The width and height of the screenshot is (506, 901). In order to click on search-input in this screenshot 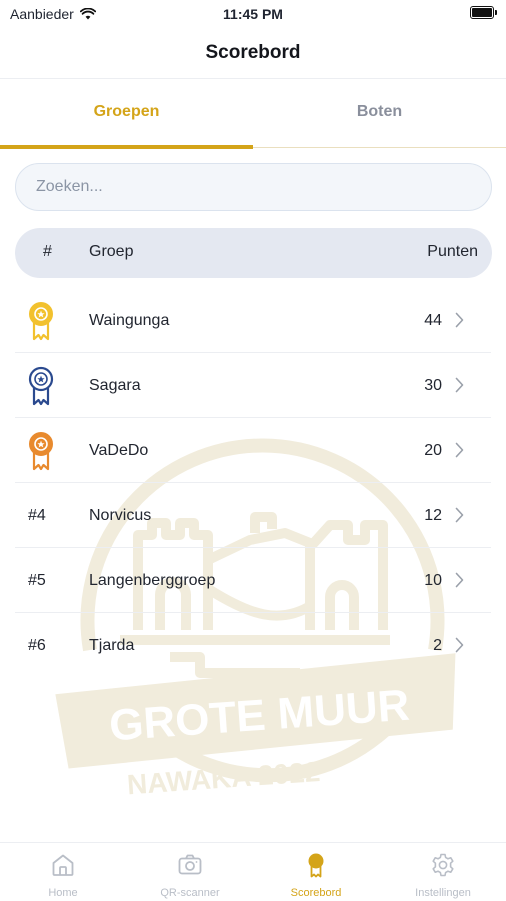, I will do `click(253, 187)`.